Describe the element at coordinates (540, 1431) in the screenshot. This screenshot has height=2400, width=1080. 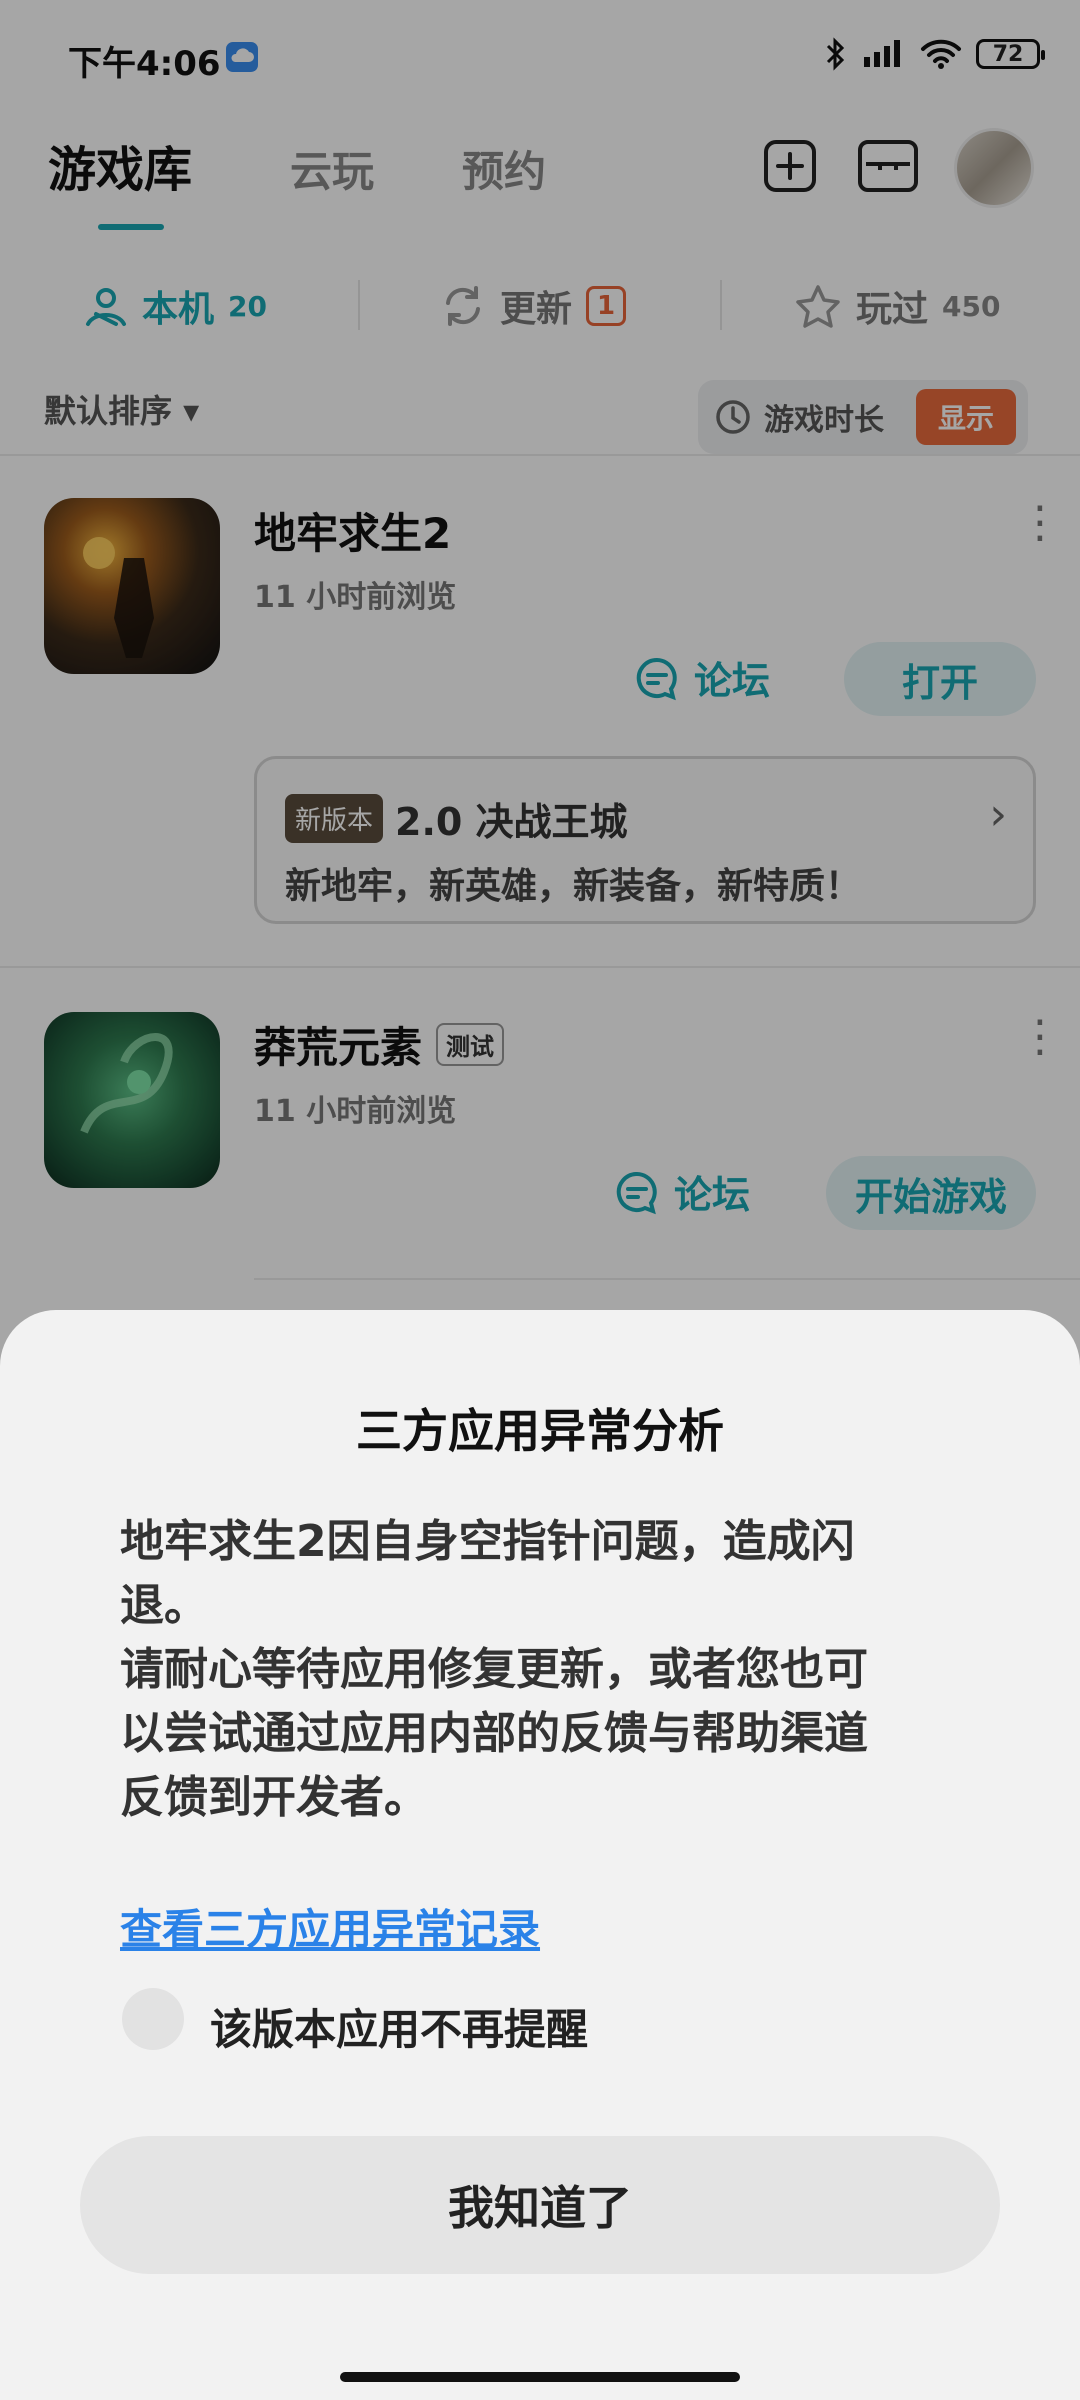
I see `dialog-title: 三方应用异常分析` at that location.